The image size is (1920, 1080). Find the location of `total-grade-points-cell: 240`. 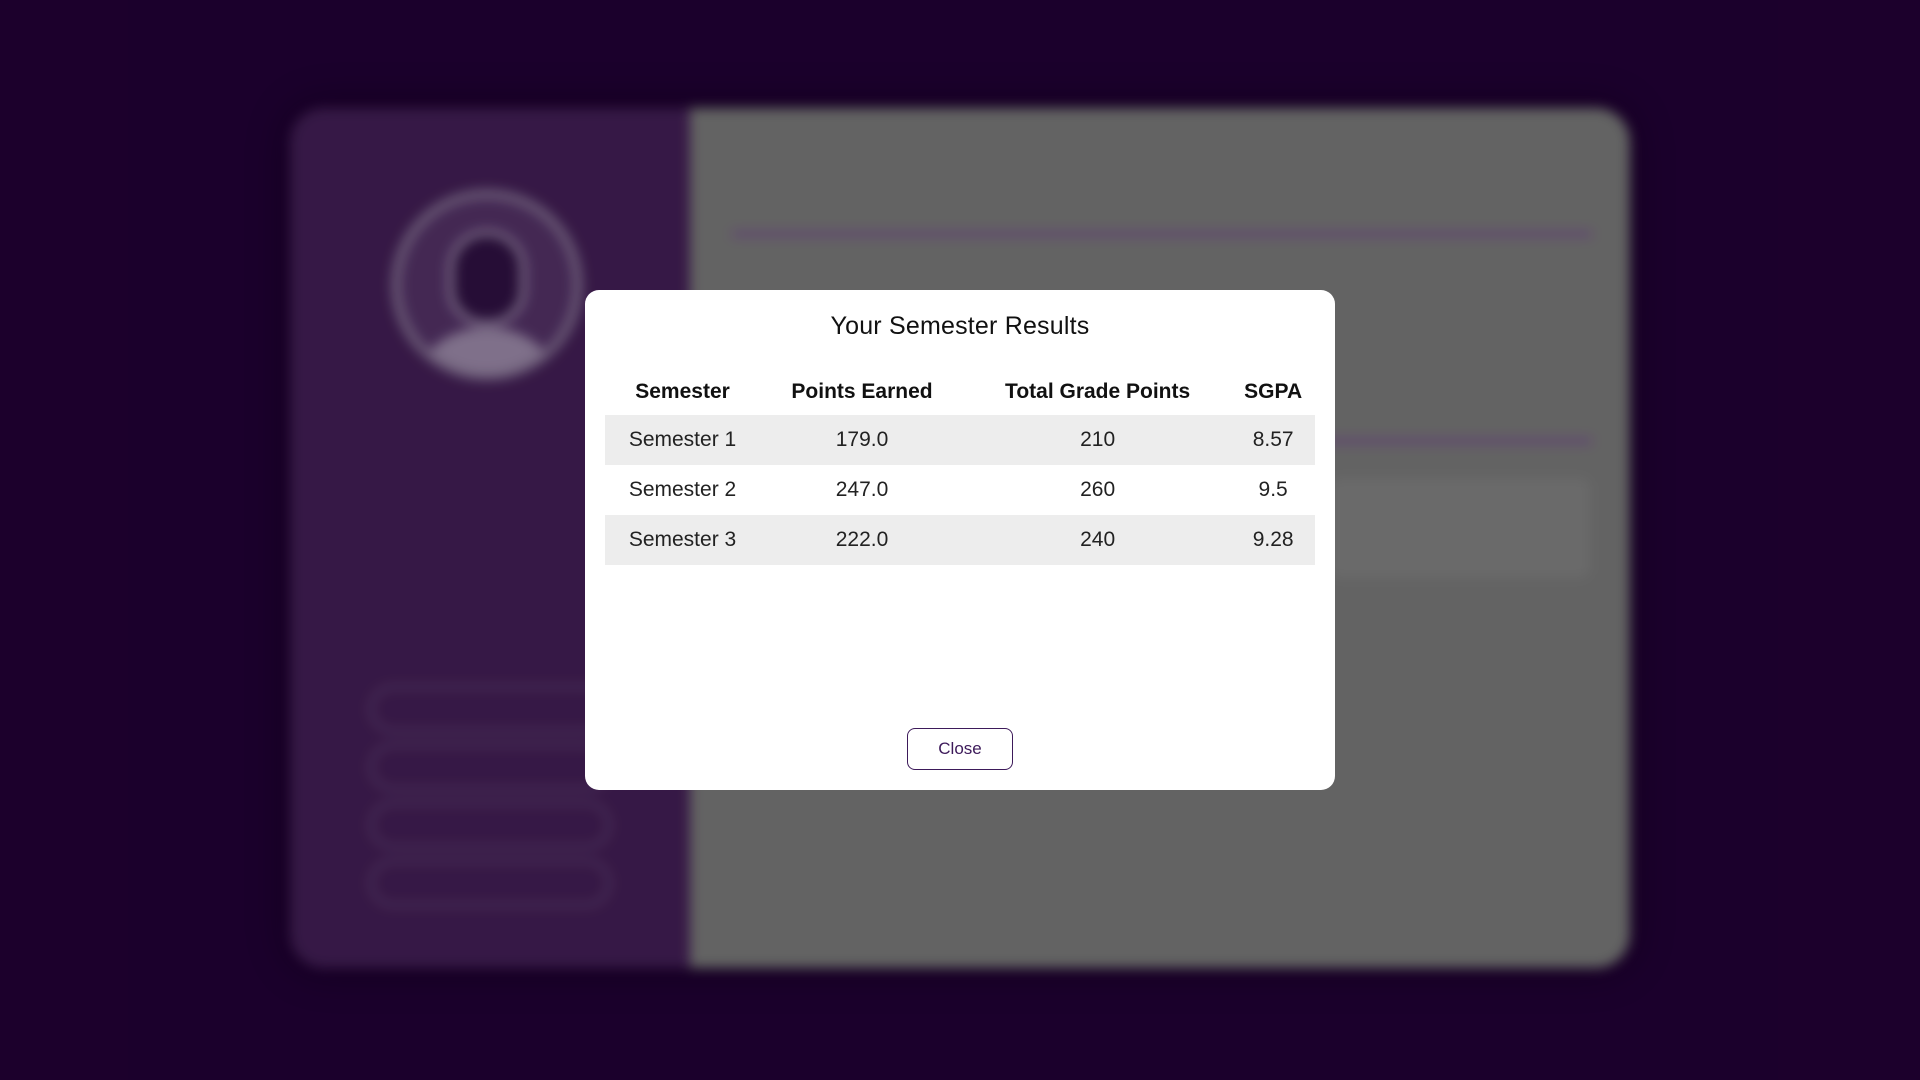

total-grade-points-cell: 240 is located at coordinates (1097, 540).